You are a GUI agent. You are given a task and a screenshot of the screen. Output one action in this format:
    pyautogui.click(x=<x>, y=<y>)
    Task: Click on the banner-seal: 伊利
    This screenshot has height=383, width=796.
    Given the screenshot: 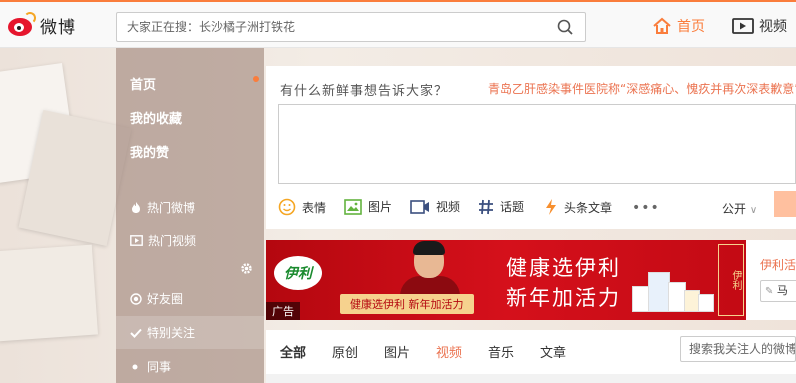 What is the action you would take?
    pyautogui.click(x=731, y=280)
    